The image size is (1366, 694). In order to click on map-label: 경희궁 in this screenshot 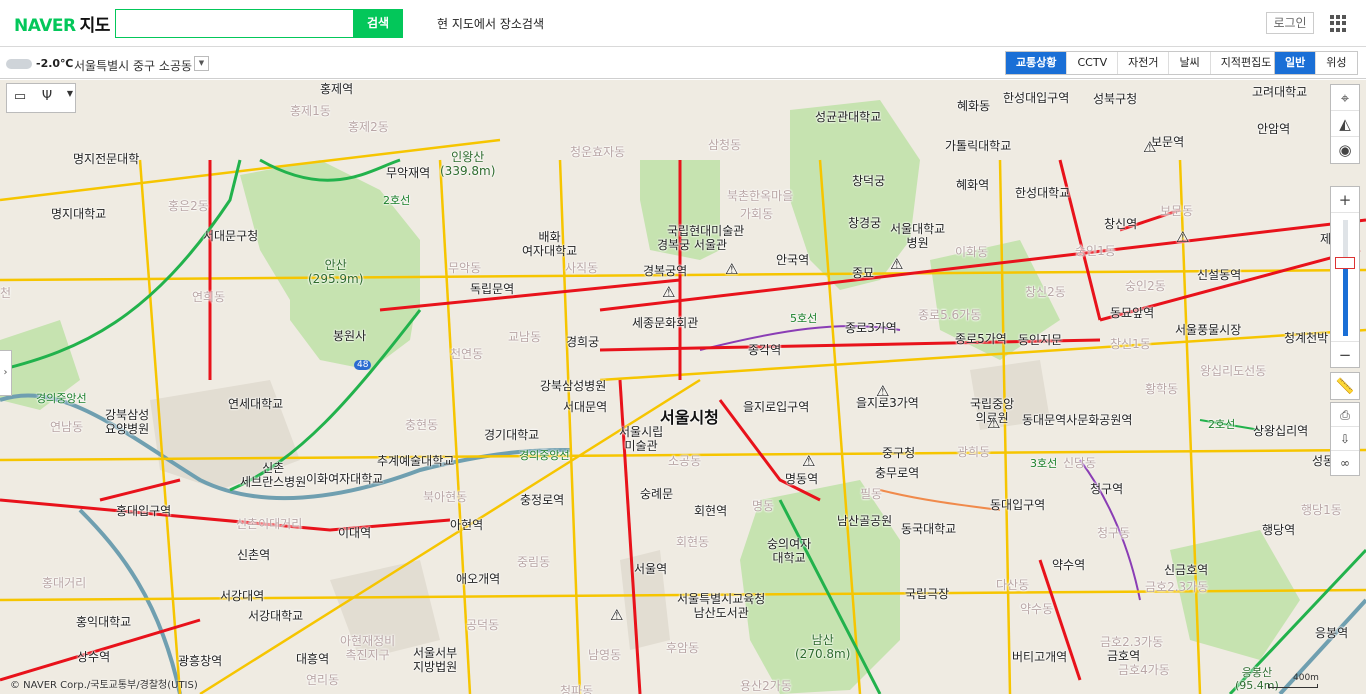, I will do `click(582, 341)`.